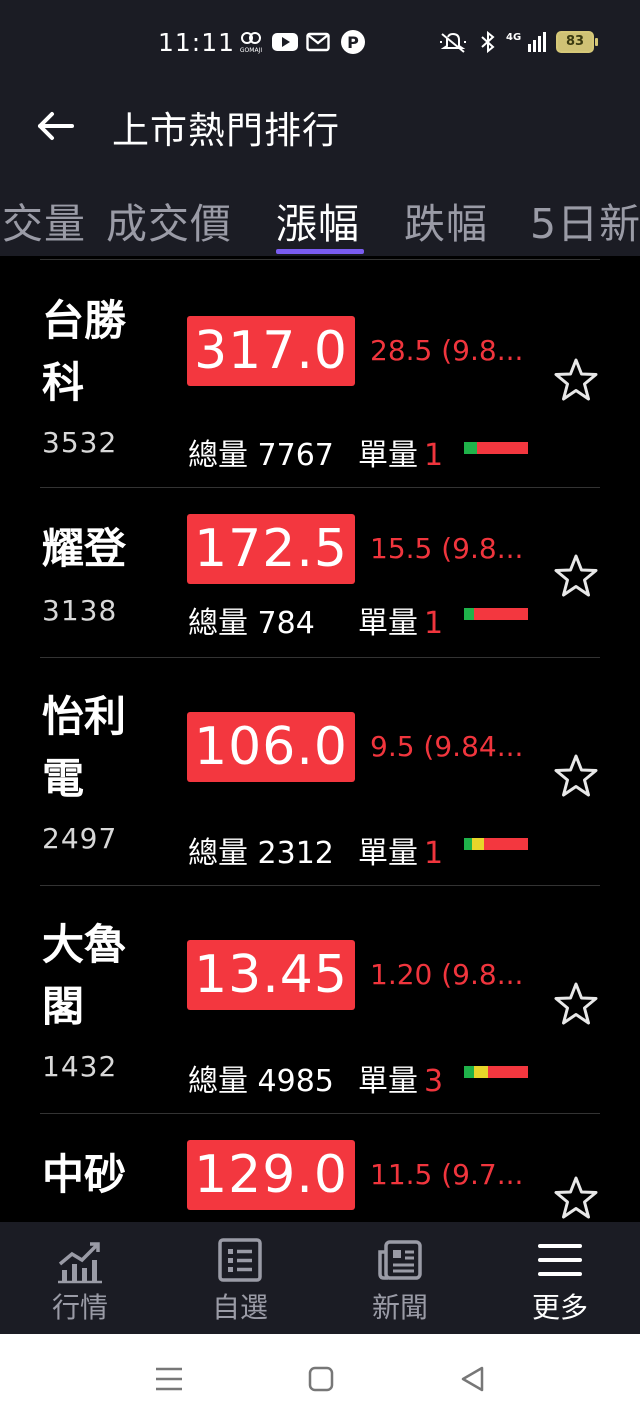  I want to click on nav-news: 新聞, so click(400, 1278).